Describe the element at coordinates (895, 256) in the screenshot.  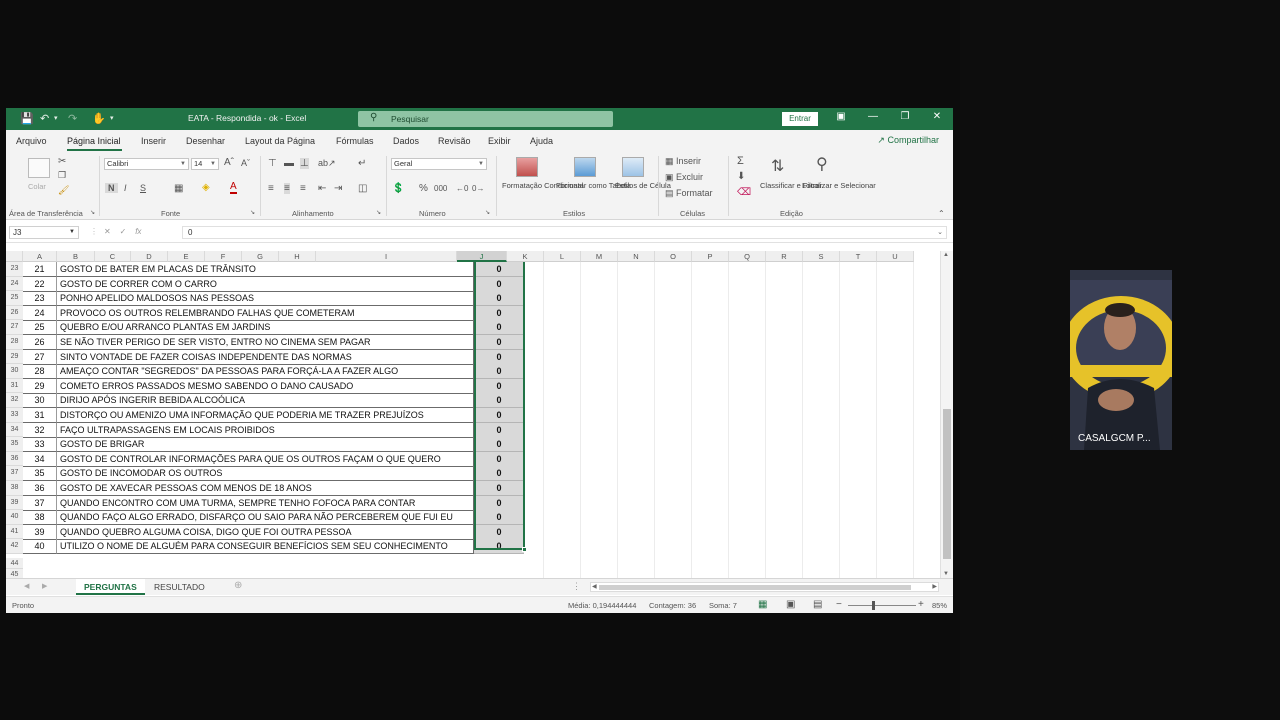
I see `column-header-u: U` at that location.